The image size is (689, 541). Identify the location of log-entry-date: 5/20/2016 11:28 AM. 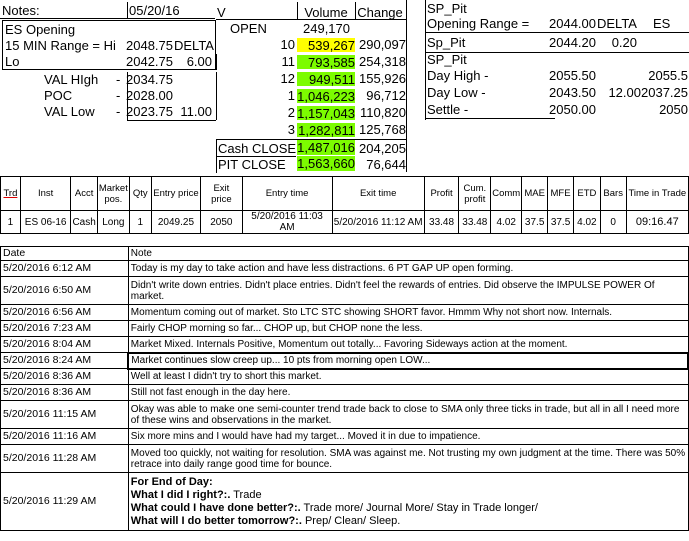
(64, 458).